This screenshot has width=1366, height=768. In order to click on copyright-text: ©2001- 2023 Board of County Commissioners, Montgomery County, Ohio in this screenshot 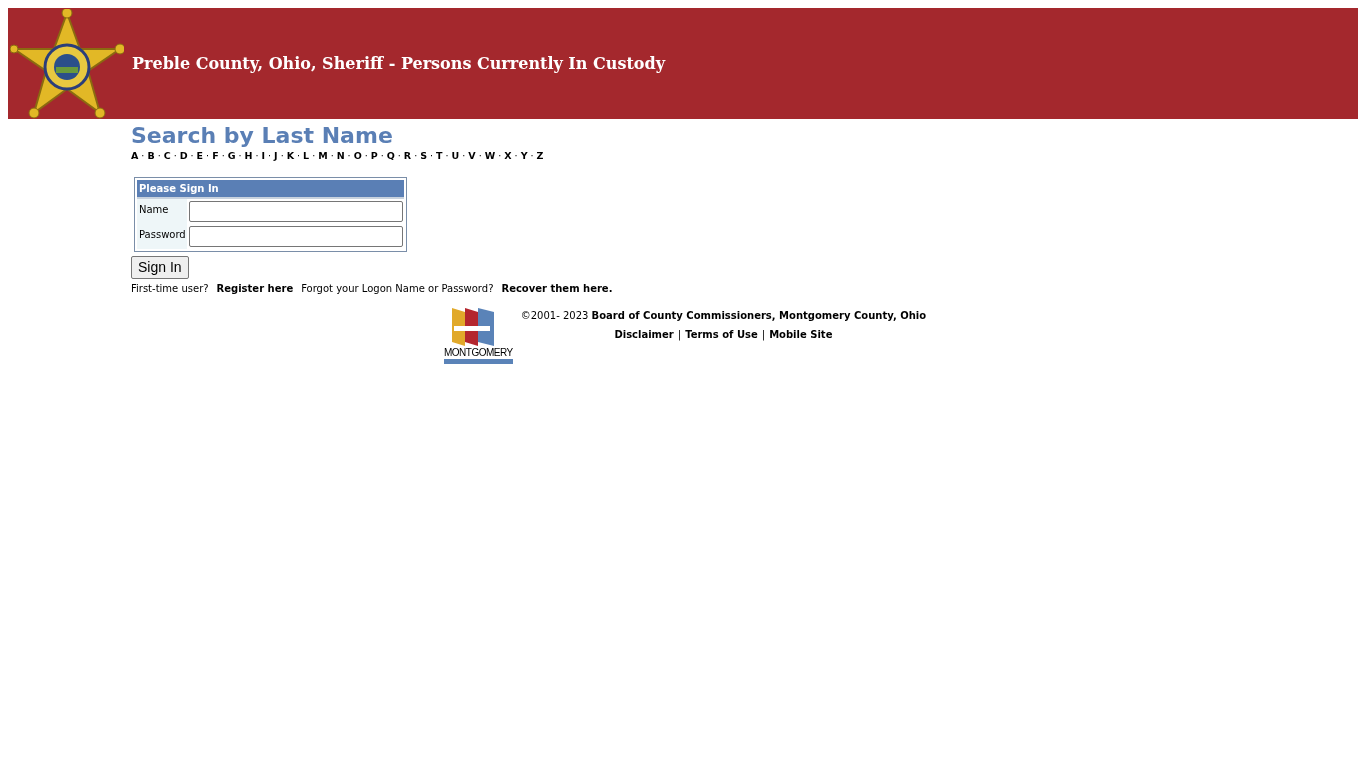, I will do `click(723, 316)`.